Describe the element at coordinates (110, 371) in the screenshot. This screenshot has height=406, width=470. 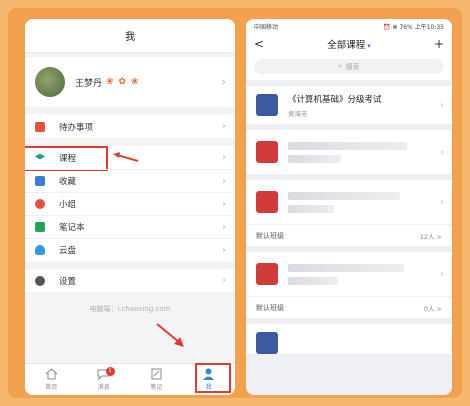
I see `unread-badge: 1` at that location.